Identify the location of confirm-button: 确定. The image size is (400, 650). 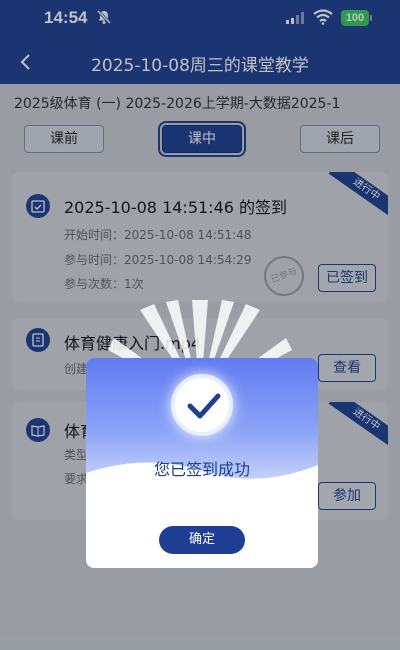
(202, 540).